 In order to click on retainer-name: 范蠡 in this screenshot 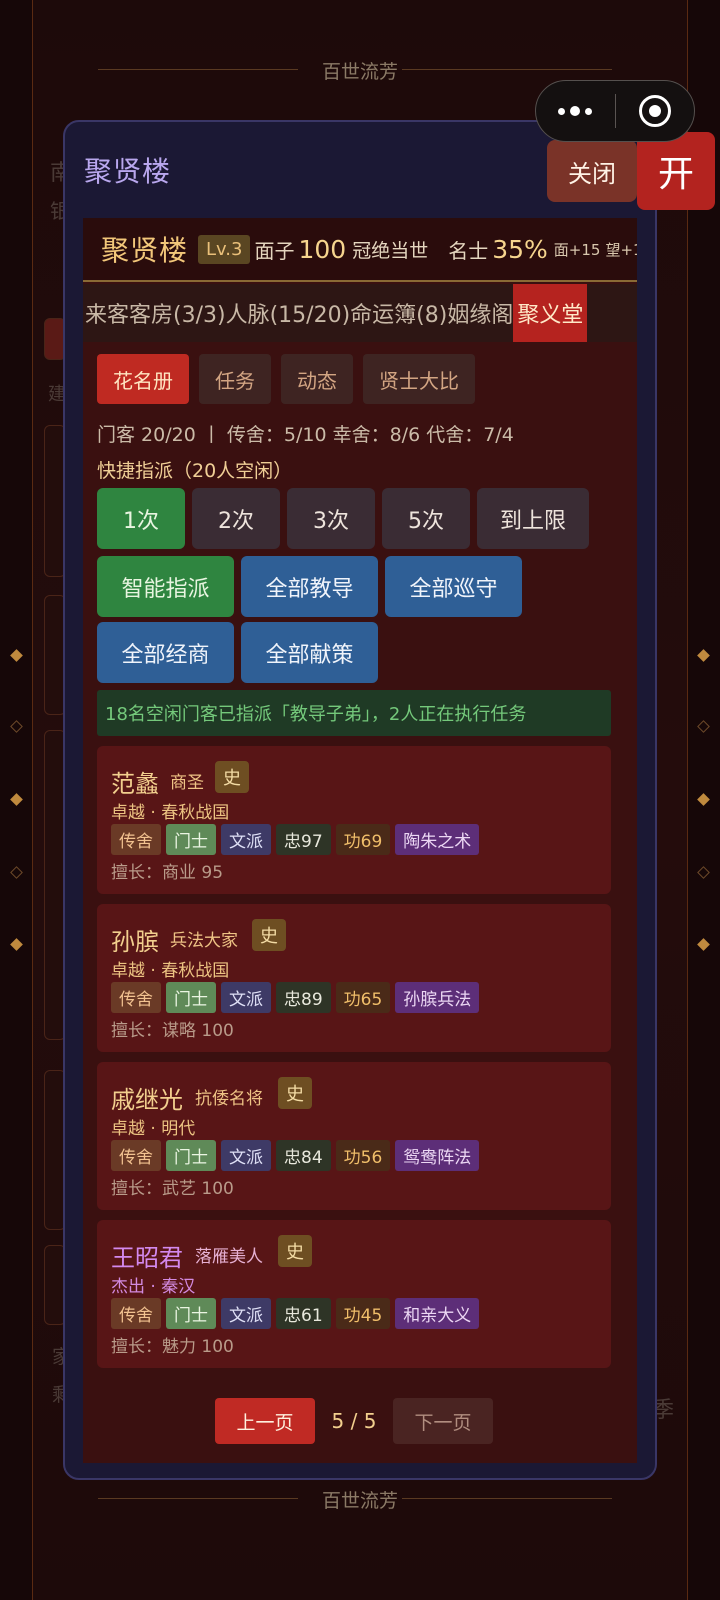, I will do `click(135, 784)`.